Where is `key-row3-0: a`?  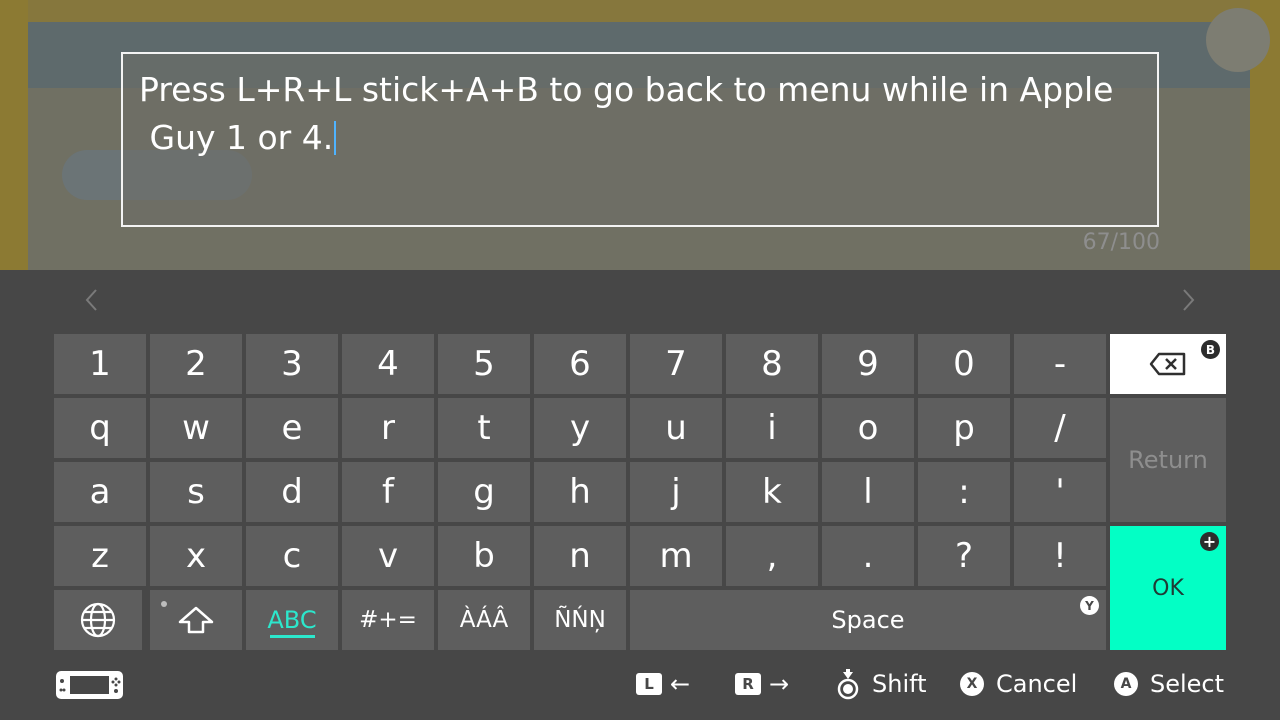 key-row3-0: a is located at coordinates (100, 492).